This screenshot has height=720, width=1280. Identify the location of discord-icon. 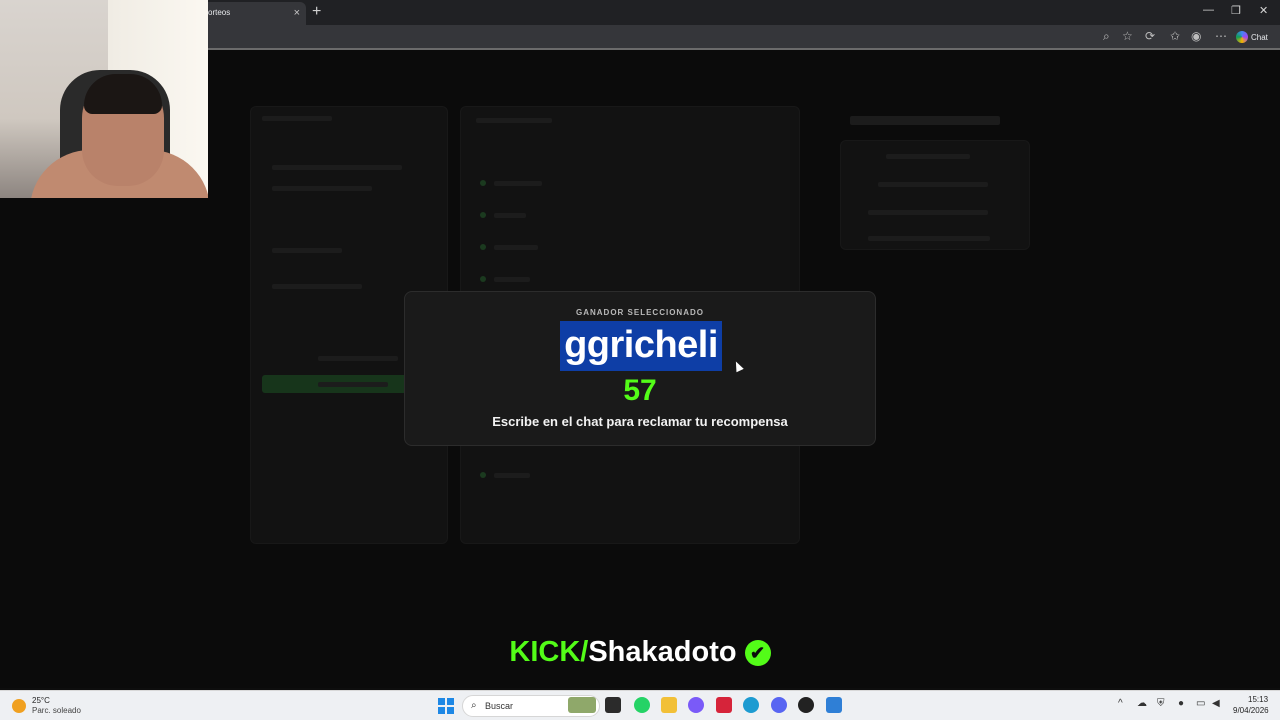
(779, 705).